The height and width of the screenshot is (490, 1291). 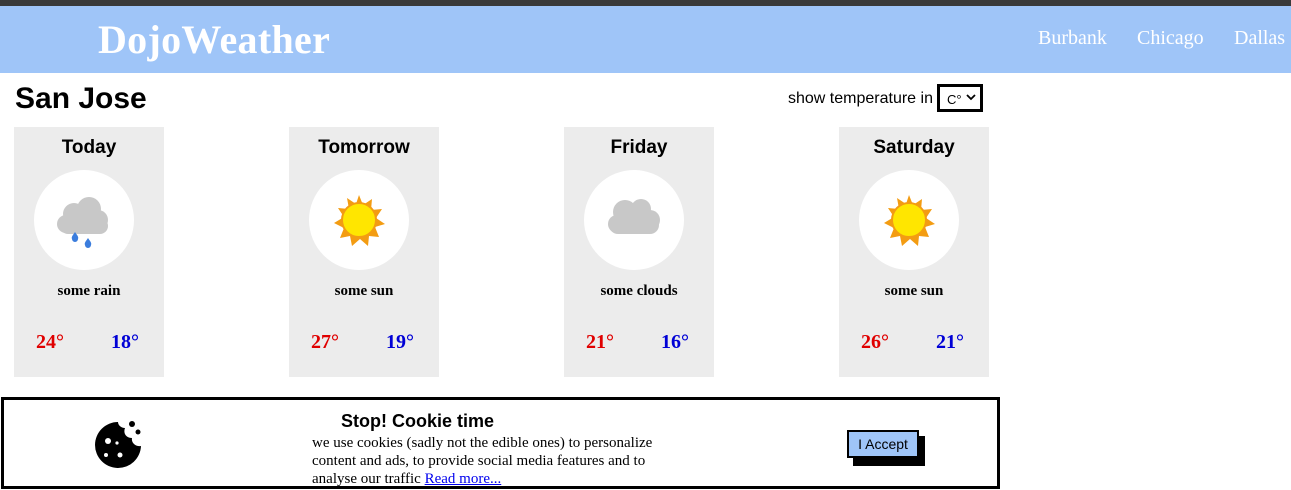 I want to click on low-temperature: 19°, so click(x=400, y=342).